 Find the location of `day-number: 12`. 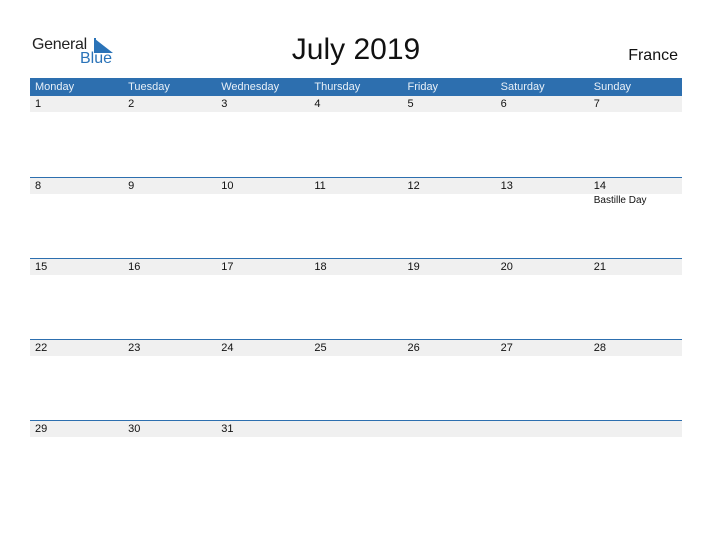

day-number: 12 is located at coordinates (413, 186).